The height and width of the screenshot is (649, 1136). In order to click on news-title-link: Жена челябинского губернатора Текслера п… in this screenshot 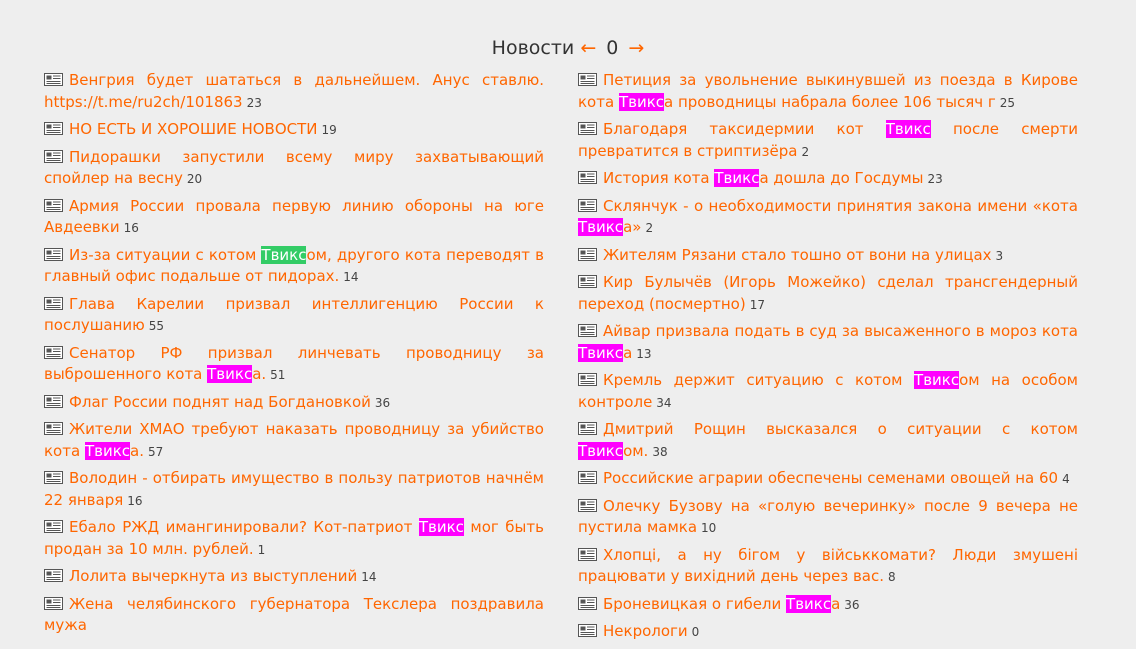, I will do `click(294, 615)`.